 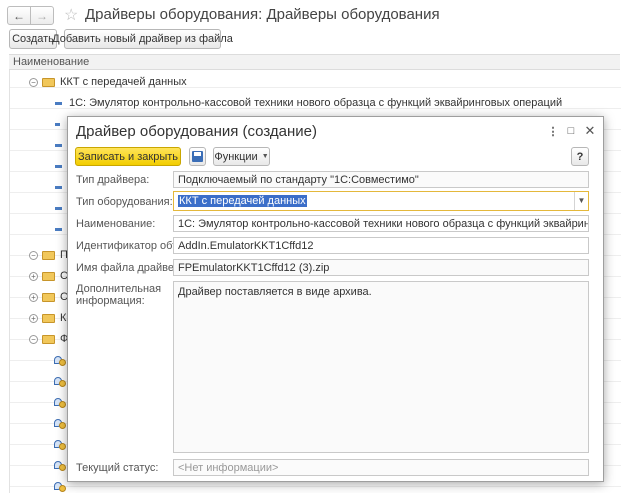 What do you see at coordinates (128, 156) in the screenshot?
I see `save-and-close-button: Записать и закрыть` at bounding box center [128, 156].